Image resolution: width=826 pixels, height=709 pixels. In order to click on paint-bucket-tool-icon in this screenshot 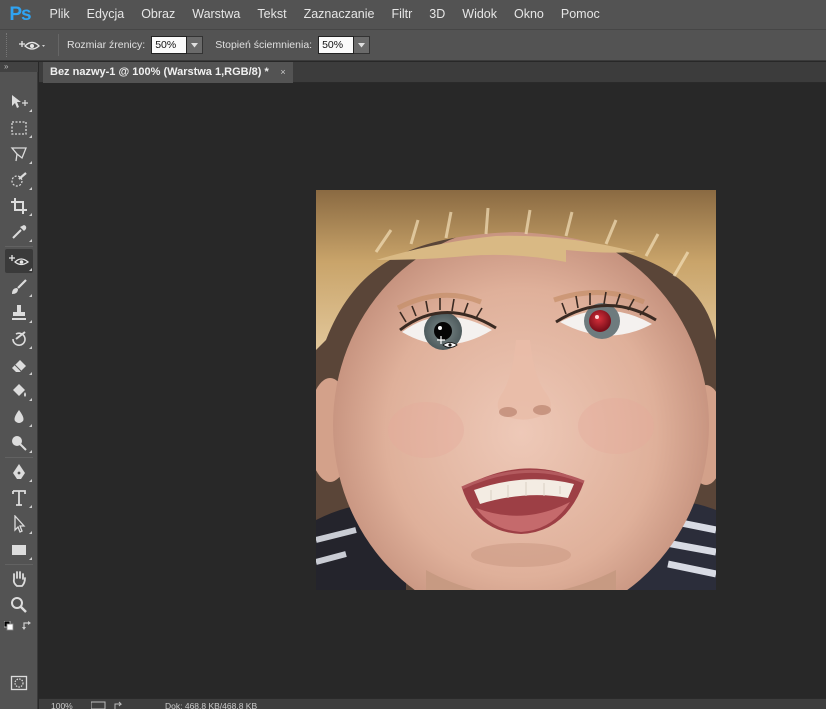, I will do `click(19, 390)`.